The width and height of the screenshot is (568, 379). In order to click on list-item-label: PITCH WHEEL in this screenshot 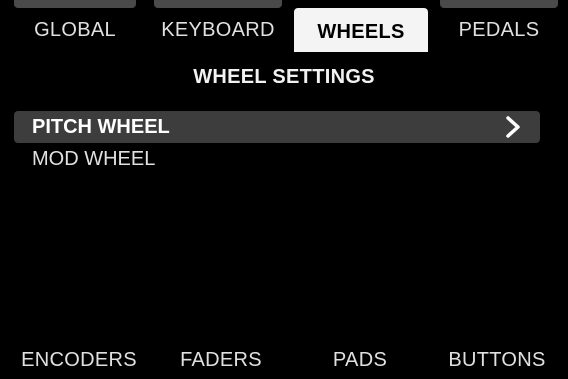, I will do `click(101, 127)`.